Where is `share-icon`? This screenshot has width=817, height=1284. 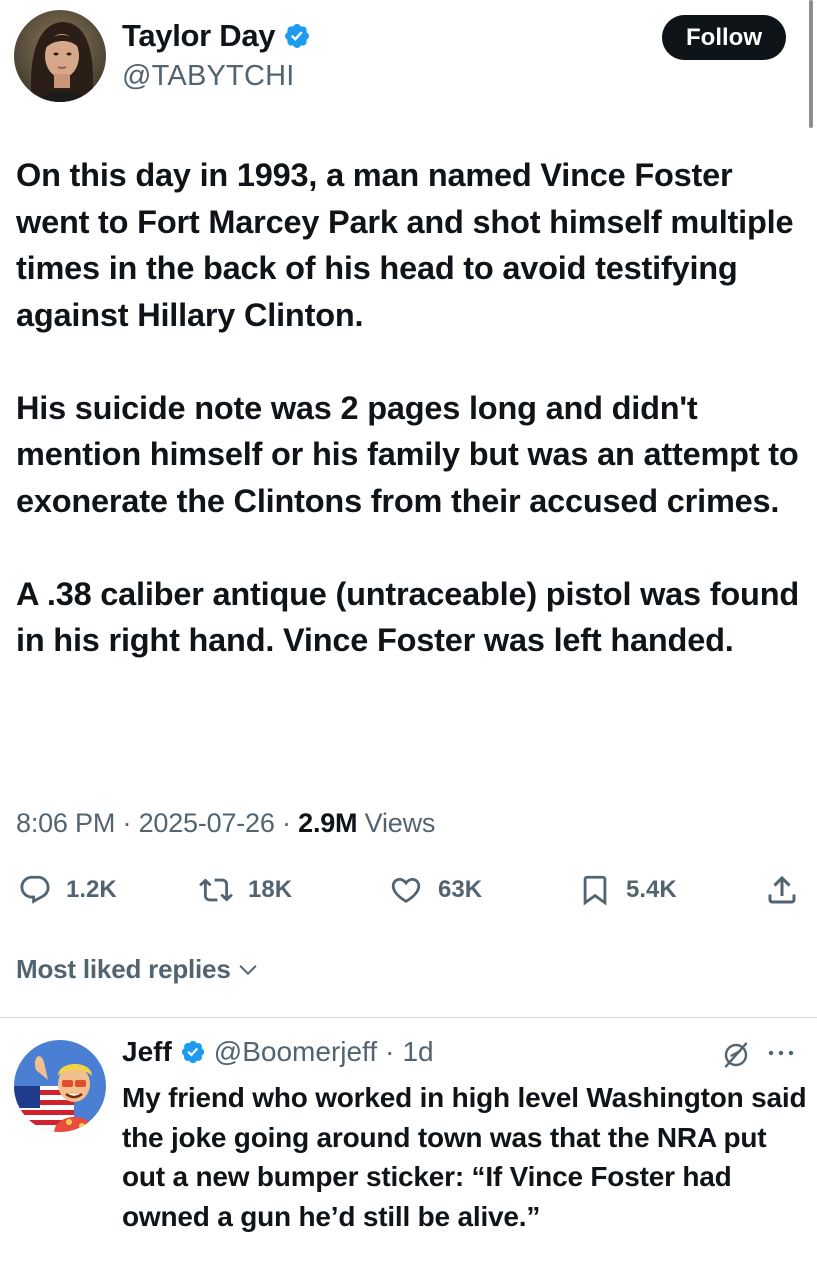 share-icon is located at coordinates (782, 889).